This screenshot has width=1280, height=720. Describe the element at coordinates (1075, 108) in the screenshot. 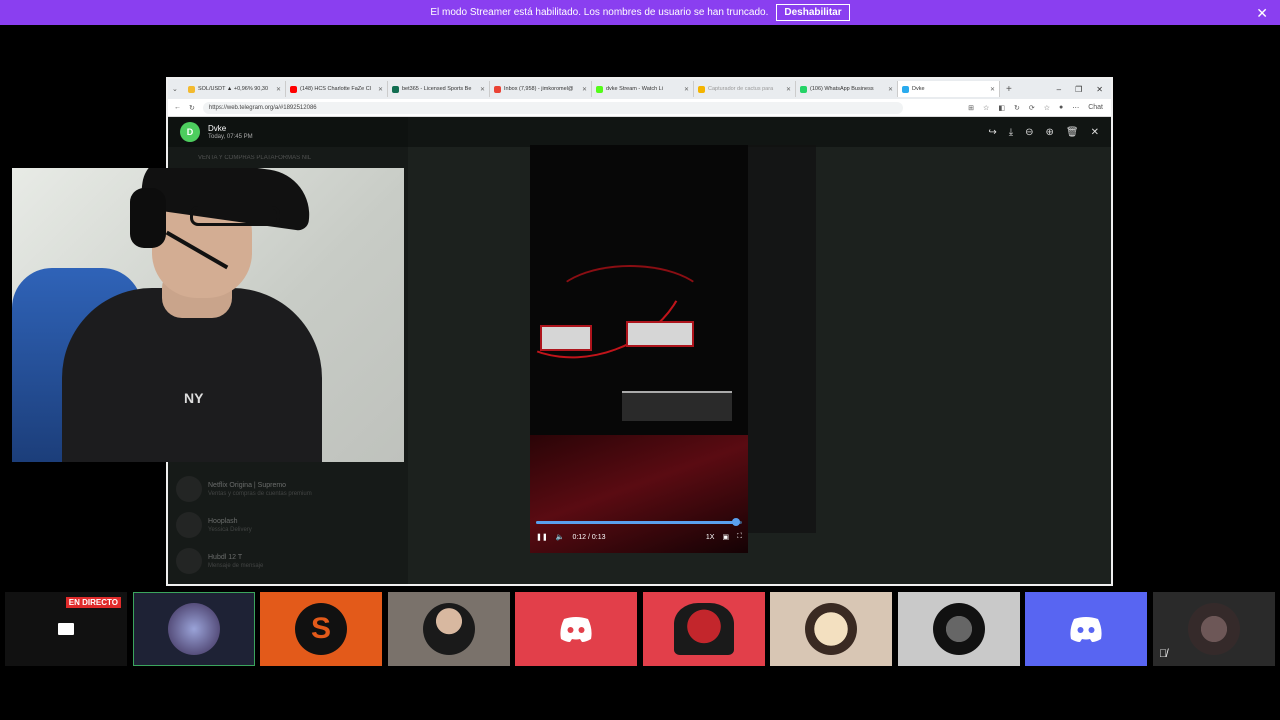

I see `more-icon: ⋯` at that location.